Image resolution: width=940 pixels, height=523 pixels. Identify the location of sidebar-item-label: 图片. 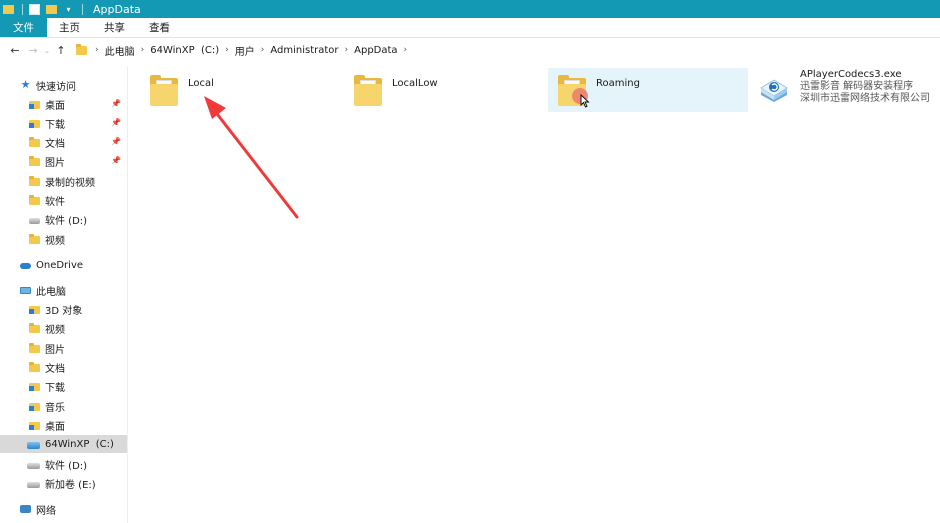
(55, 163).